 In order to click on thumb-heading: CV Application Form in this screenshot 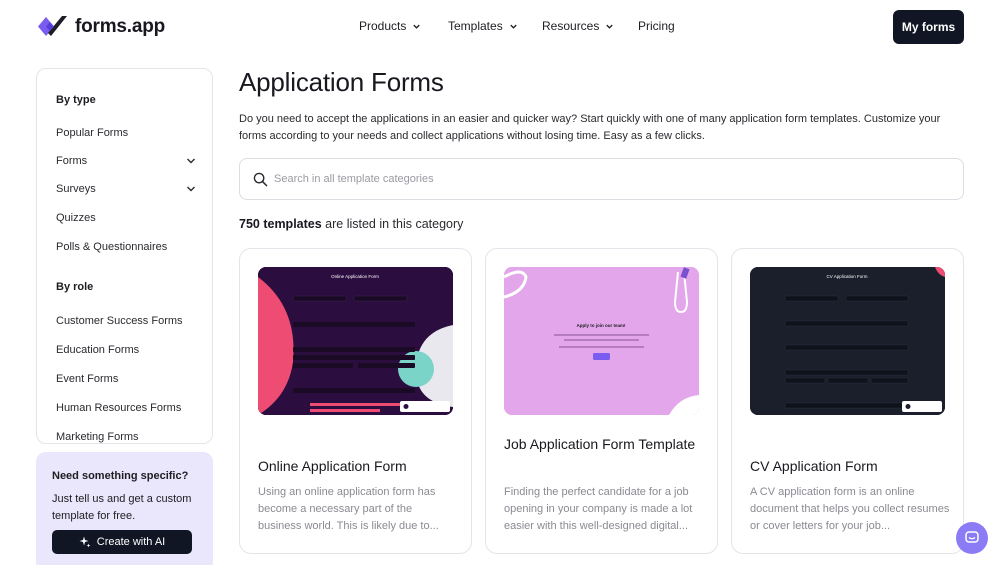, I will do `click(846, 276)`.